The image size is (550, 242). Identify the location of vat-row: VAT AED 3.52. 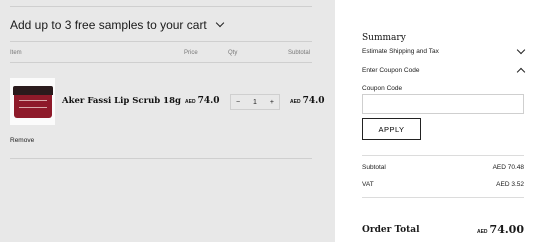
(443, 184).